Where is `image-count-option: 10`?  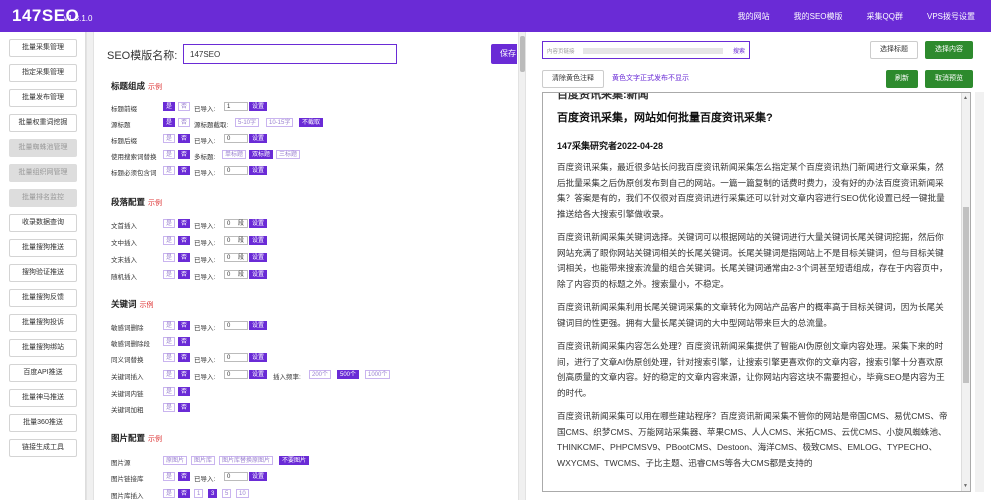 image-count-option: 10 is located at coordinates (242, 493).